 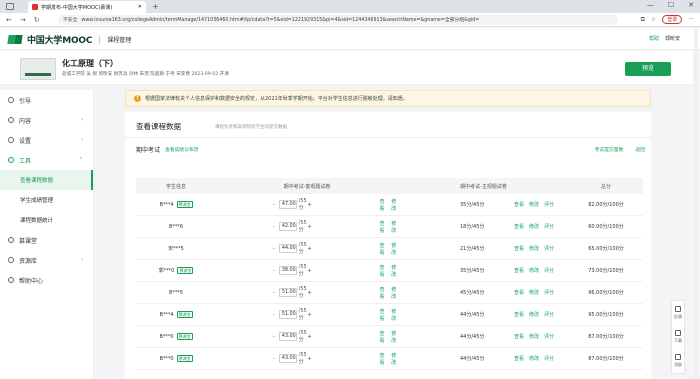 What do you see at coordinates (678, 313) in the screenshot?
I see `feedback-button: 反馈` at bounding box center [678, 313].